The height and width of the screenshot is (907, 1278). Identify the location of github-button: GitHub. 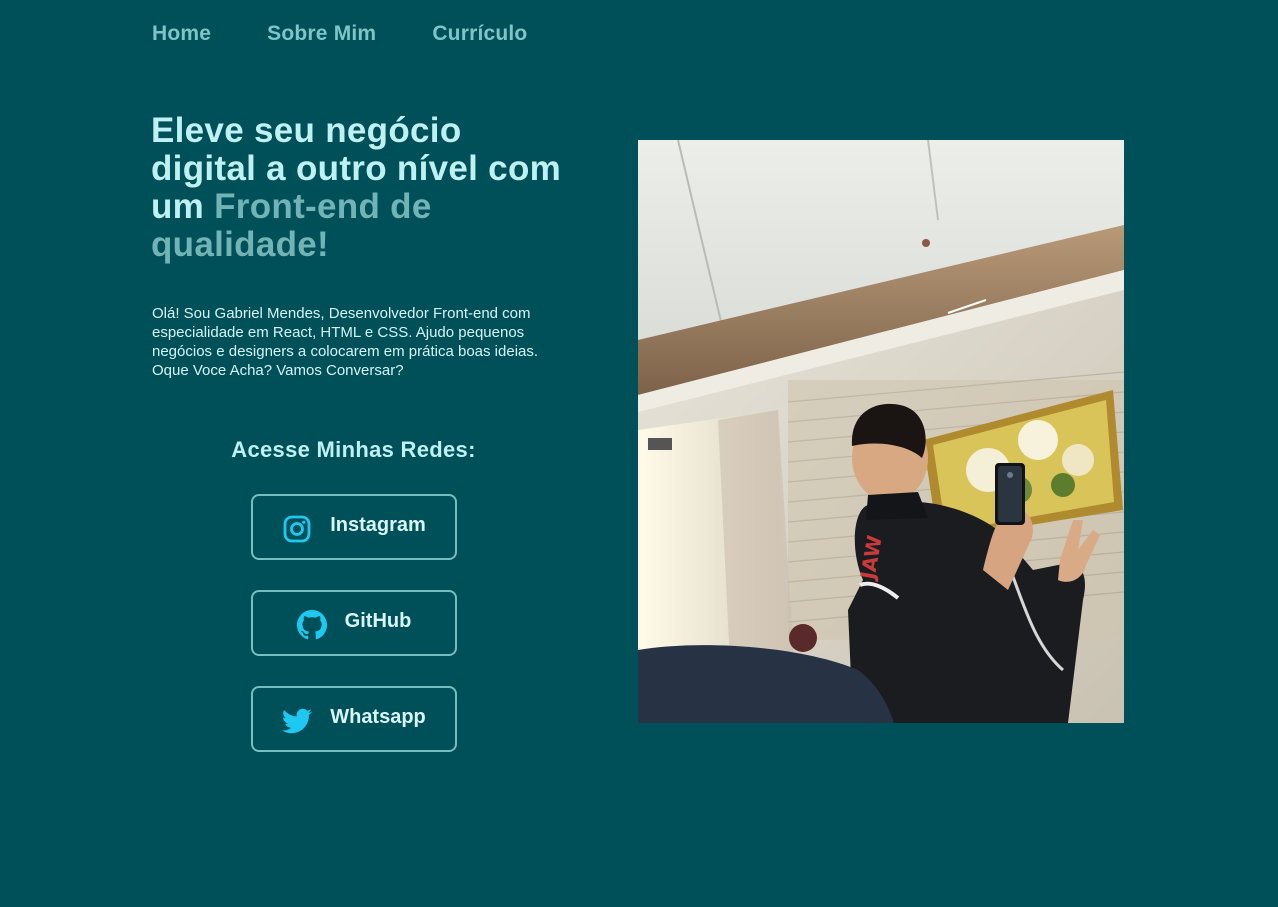
(354, 623).